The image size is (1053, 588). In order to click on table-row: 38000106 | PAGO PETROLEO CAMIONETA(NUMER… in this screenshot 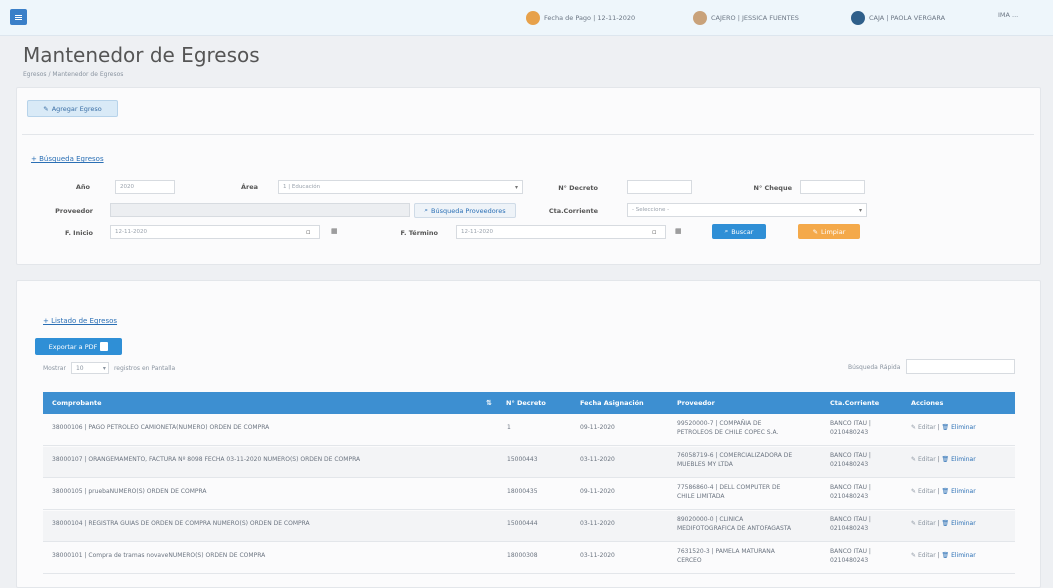, I will do `click(529, 430)`.